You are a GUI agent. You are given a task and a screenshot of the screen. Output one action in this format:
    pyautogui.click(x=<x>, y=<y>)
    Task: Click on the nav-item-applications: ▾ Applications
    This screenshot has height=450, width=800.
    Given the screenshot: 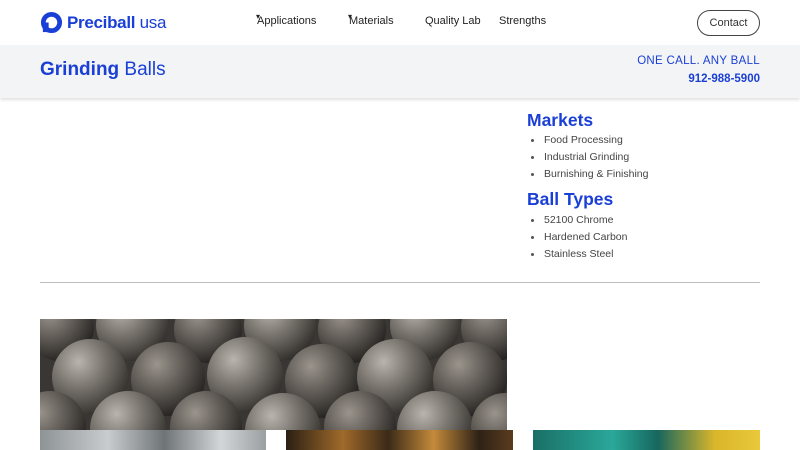 What is the action you would take?
    pyautogui.click(x=286, y=19)
    